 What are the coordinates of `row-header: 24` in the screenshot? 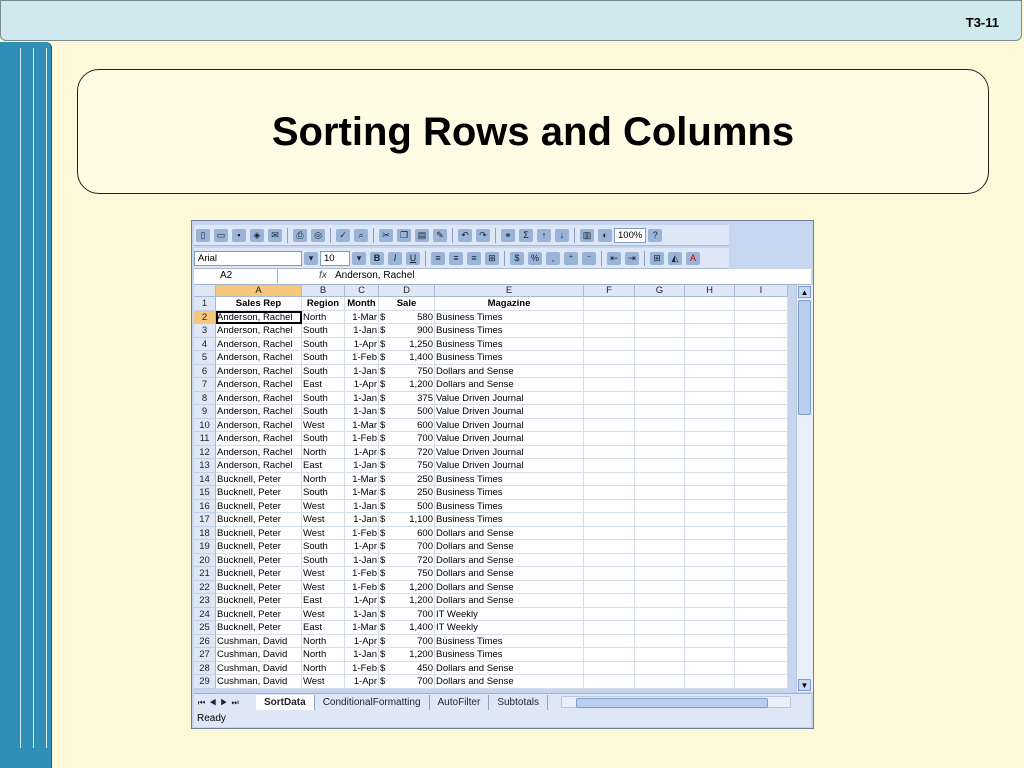 It's located at (205, 614).